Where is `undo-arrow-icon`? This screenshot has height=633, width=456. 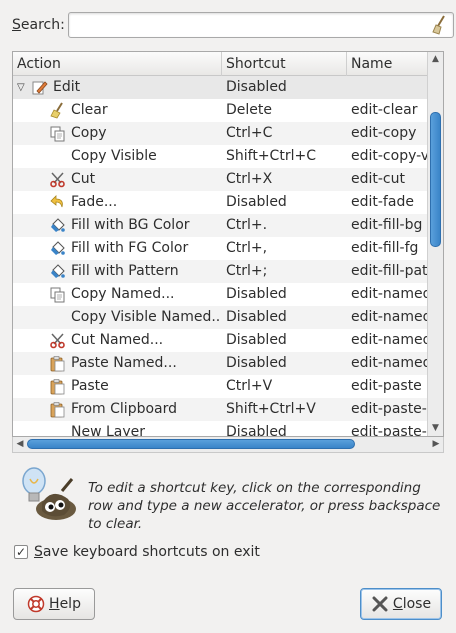
undo-arrow-icon is located at coordinates (57, 202).